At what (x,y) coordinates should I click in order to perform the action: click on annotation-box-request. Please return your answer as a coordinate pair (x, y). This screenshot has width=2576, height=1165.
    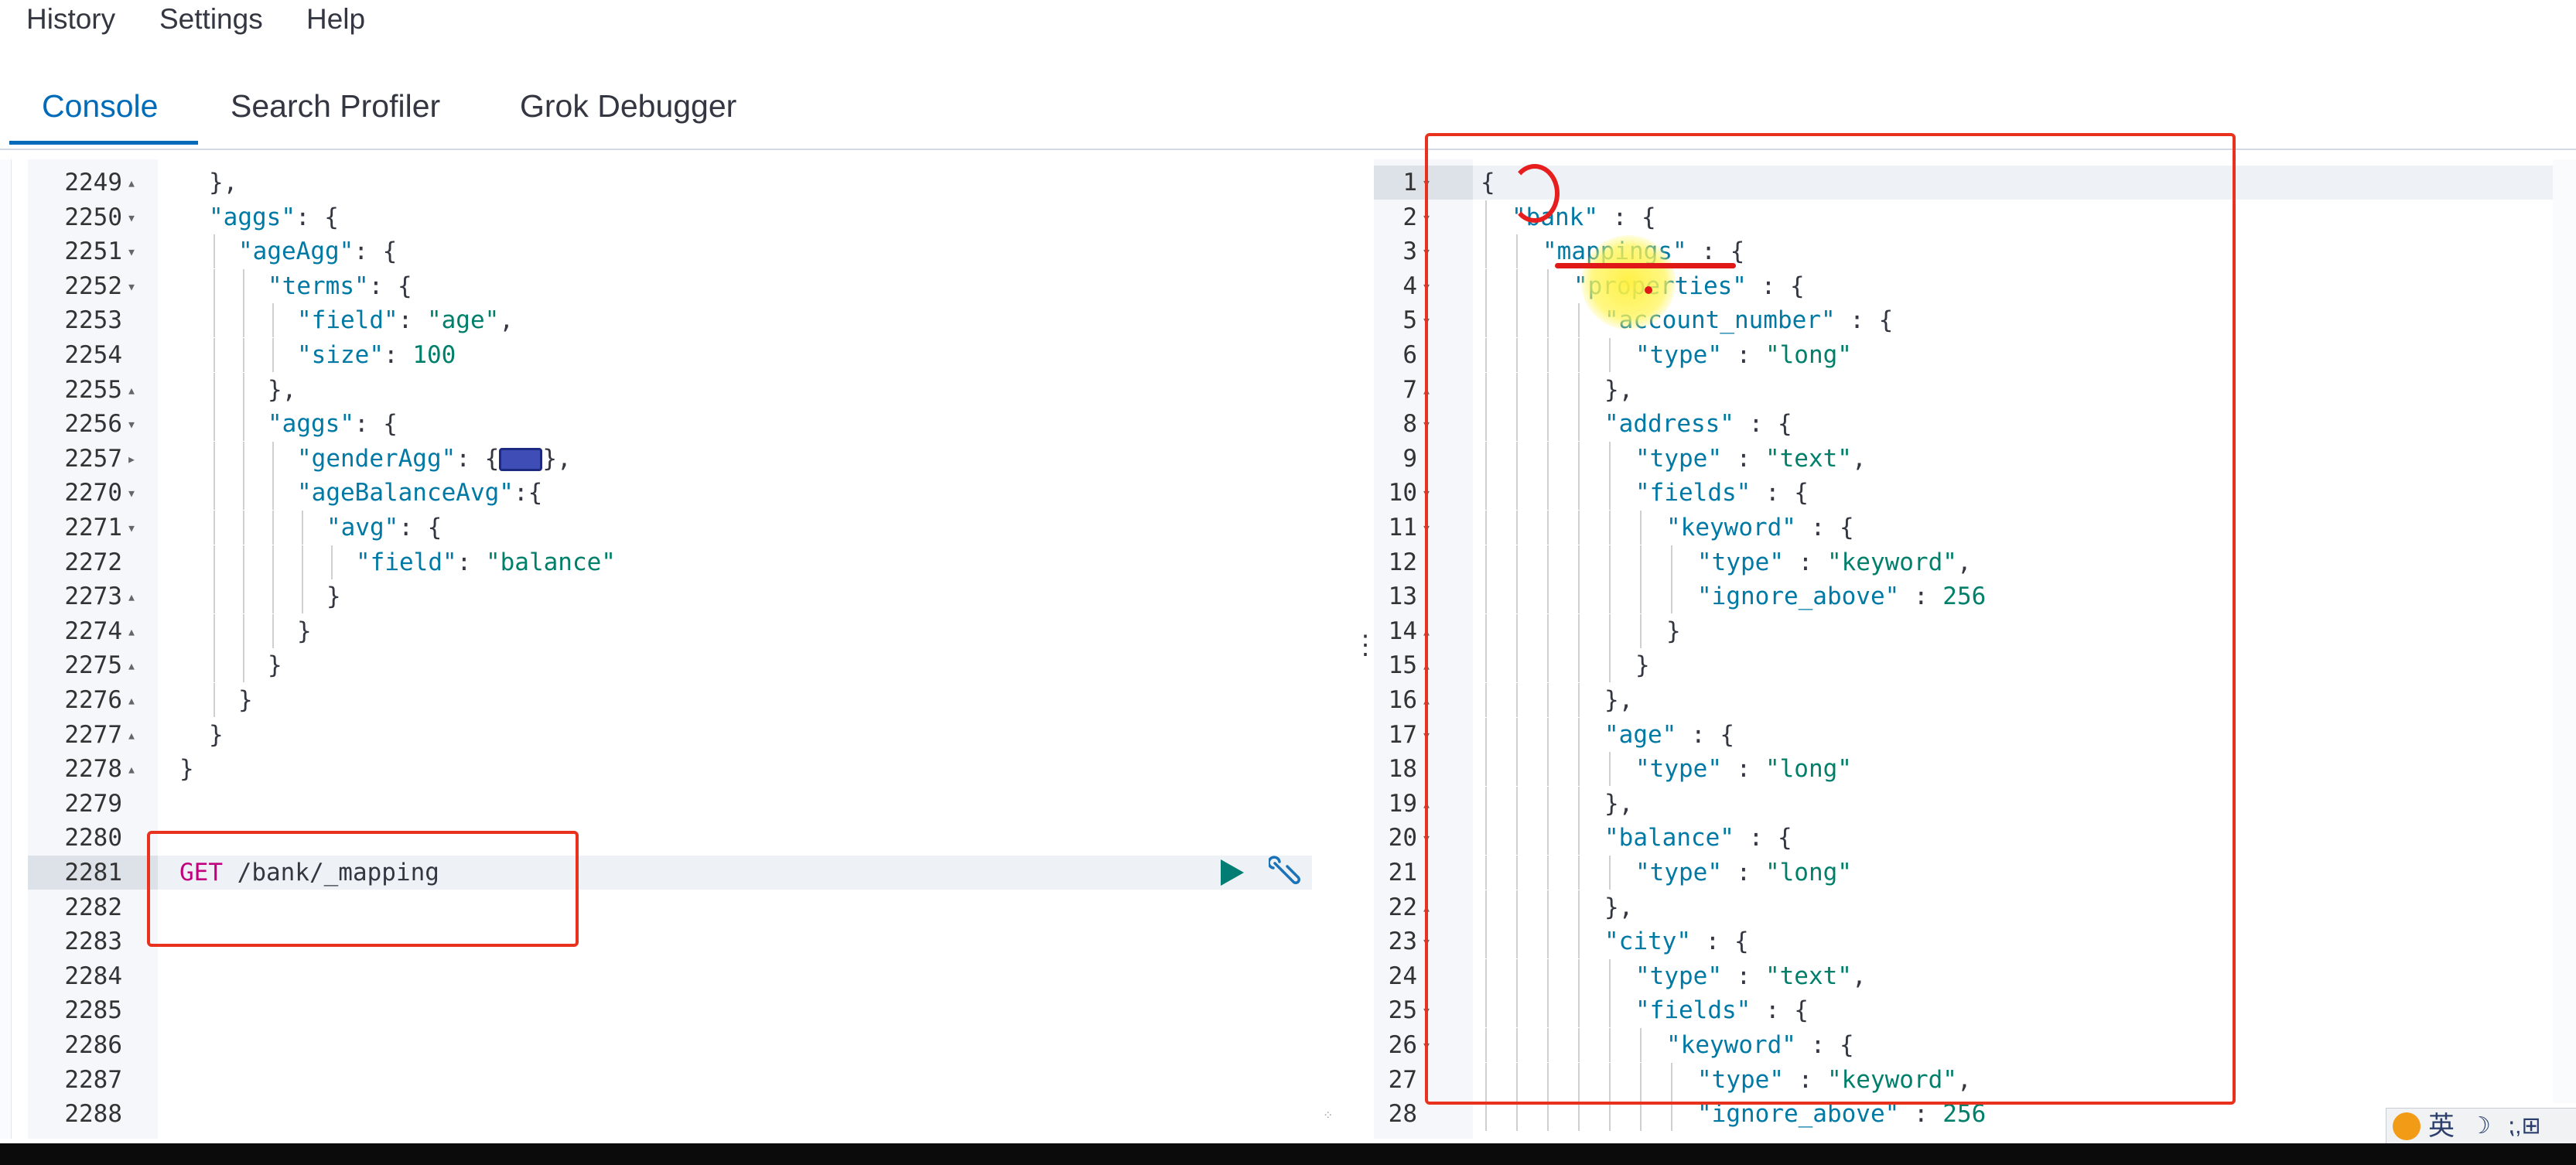
    Looking at the image, I should click on (363, 889).